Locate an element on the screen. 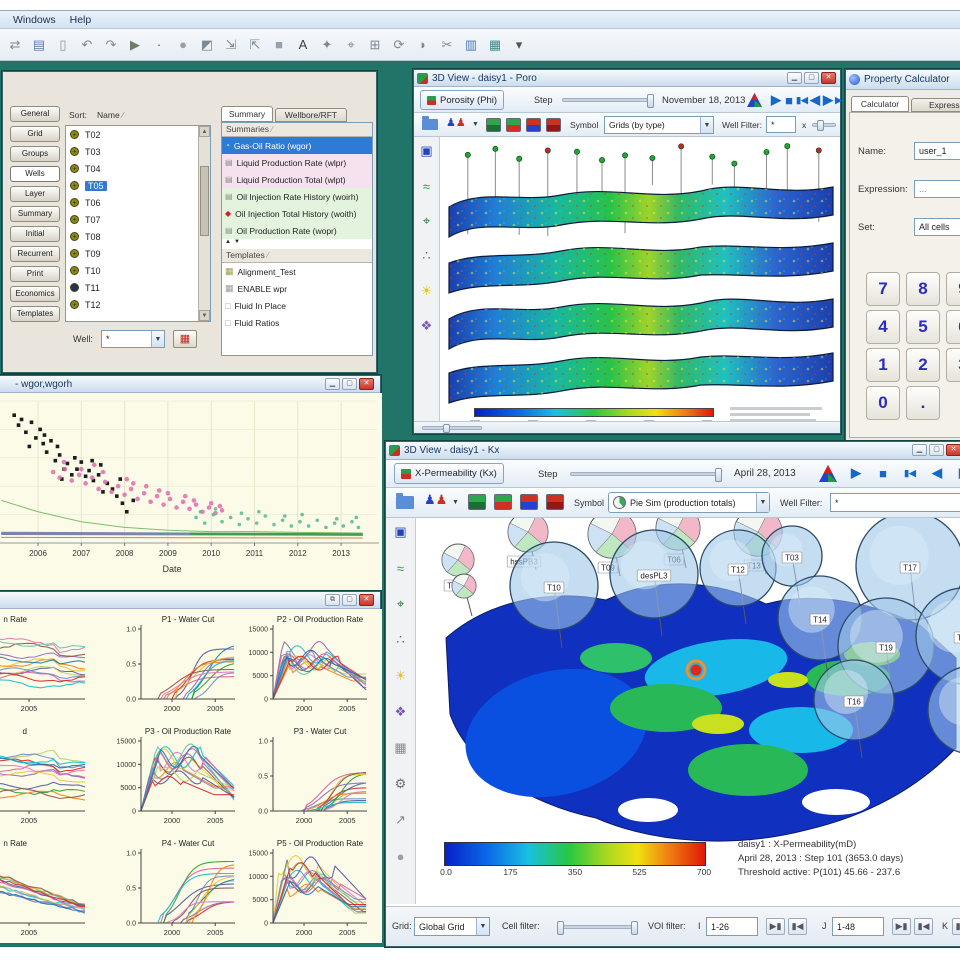 The width and height of the screenshot is (960, 960). key-0: 0 is located at coordinates (883, 403).